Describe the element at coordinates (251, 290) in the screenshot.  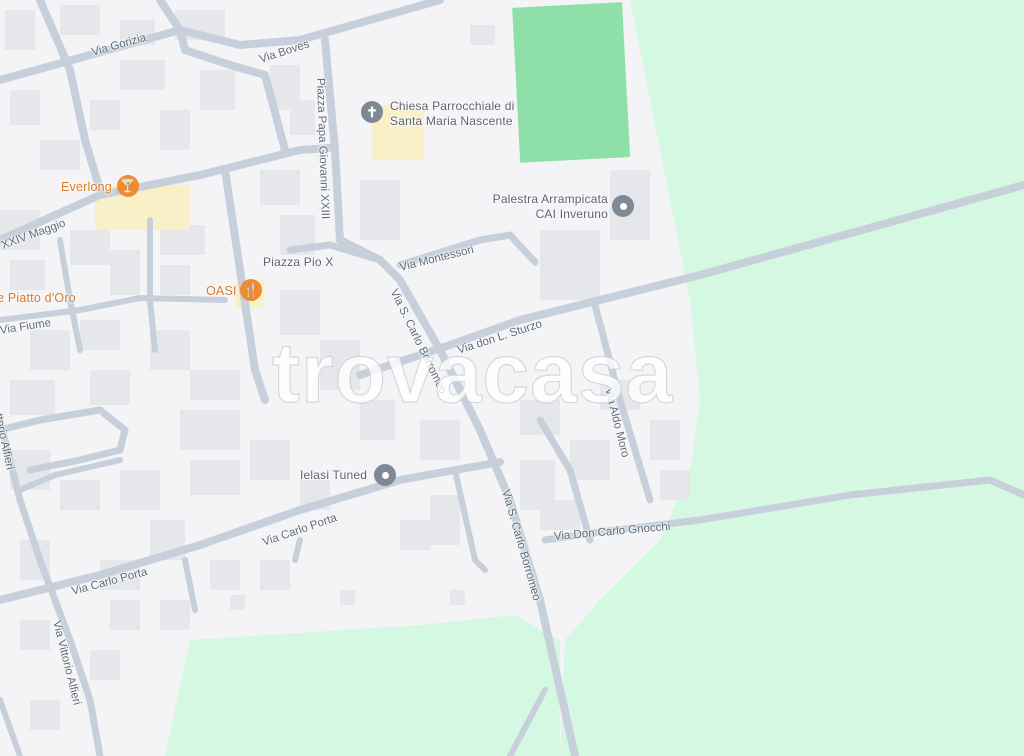
I see `restaurant-icon: 🍴` at that location.